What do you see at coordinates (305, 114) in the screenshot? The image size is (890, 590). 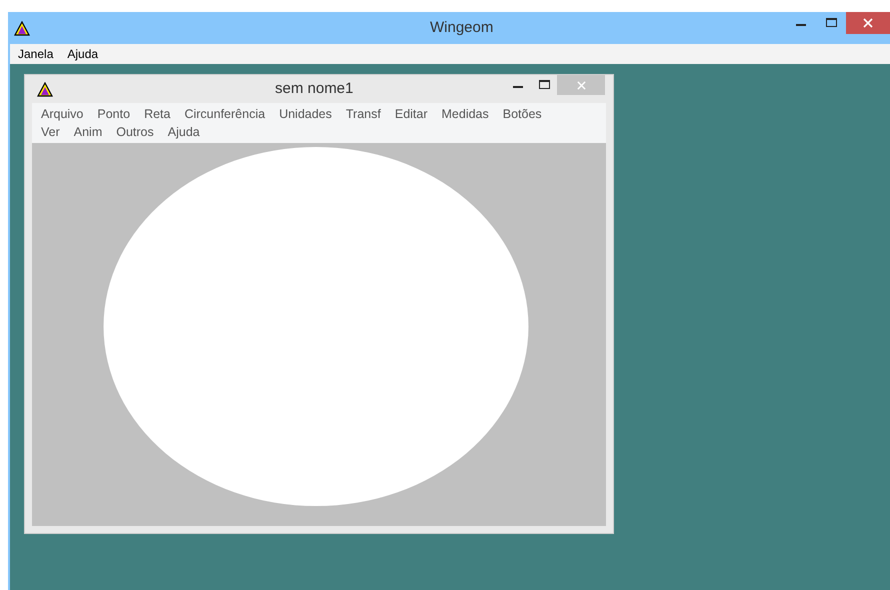 I see `menu-item: Unidades` at bounding box center [305, 114].